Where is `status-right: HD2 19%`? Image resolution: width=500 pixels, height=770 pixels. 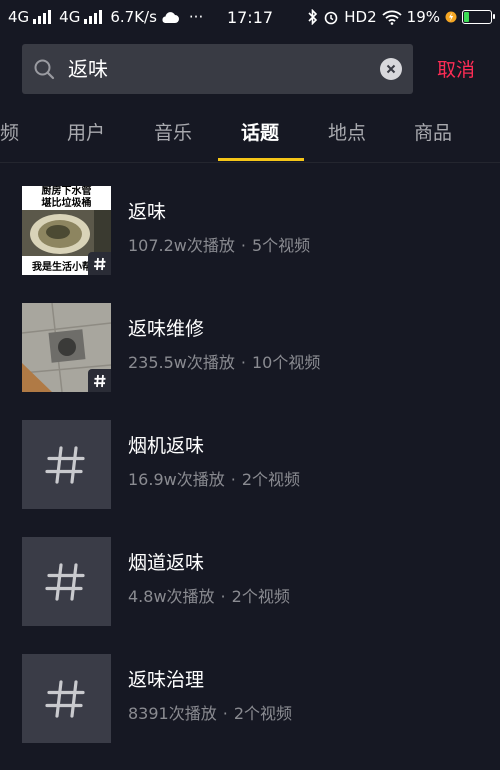 status-right: HD2 19% is located at coordinates (401, 17).